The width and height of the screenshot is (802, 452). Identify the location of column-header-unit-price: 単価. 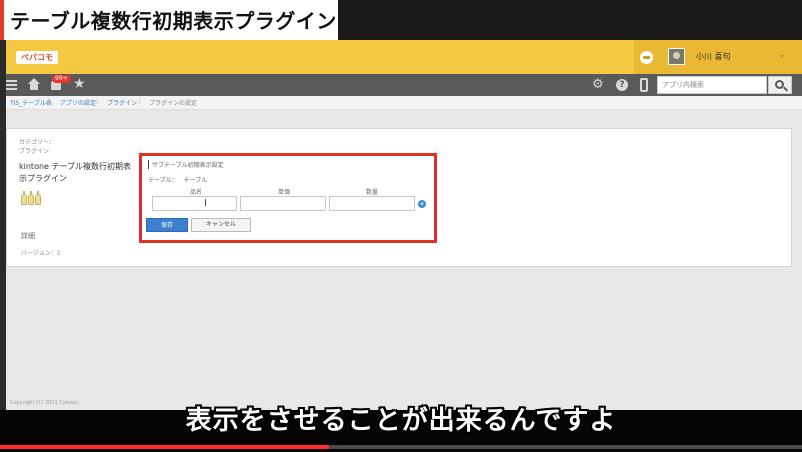
(284, 192).